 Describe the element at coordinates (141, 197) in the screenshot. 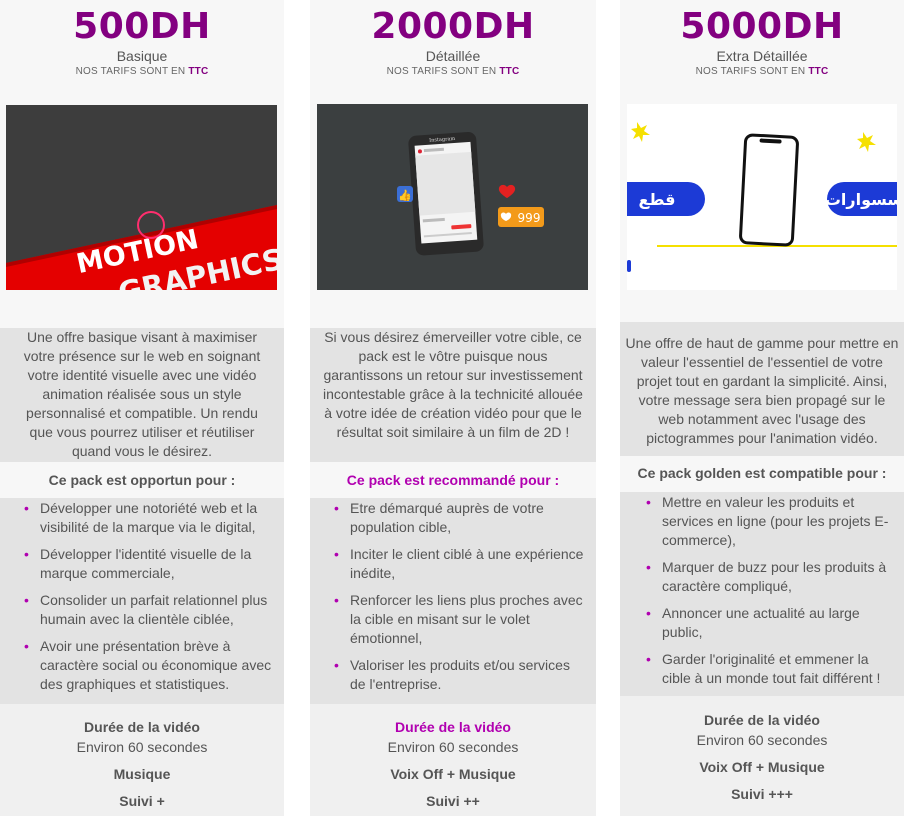

I see `video-preview-motion-graphics: MOTION GRAPHICS` at that location.